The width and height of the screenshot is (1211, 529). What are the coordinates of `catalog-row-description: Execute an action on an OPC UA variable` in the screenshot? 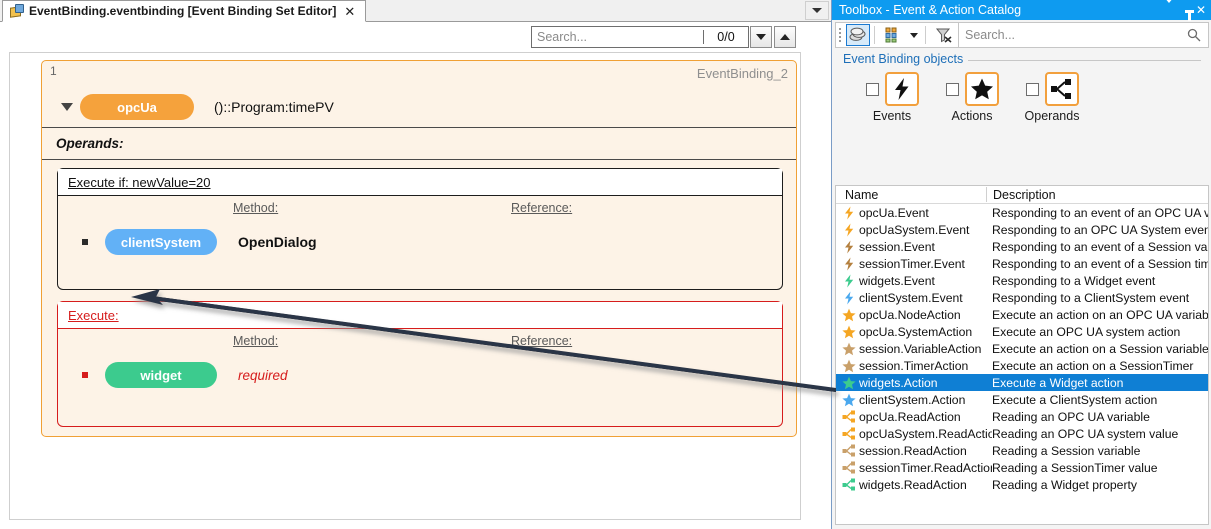 It's located at (1100, 314).